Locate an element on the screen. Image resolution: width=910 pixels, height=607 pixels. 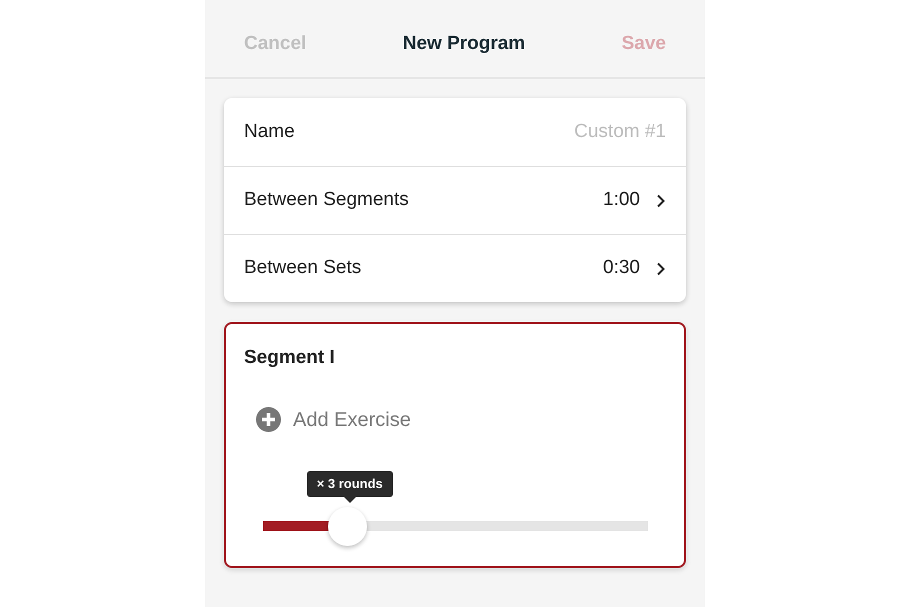
setting-label: Between Sets is located at coordinates (303, 268).